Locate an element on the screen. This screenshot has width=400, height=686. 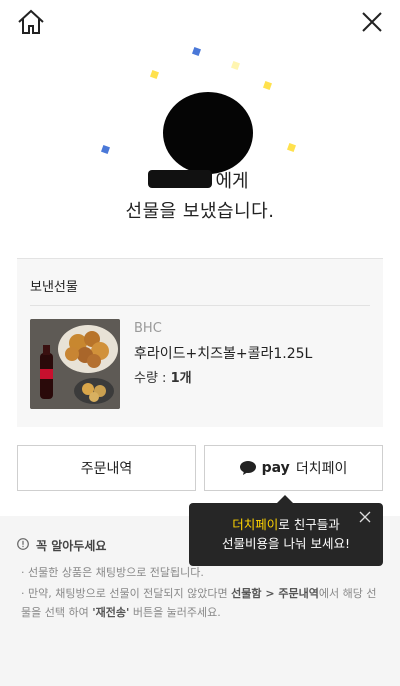
home-icon is located at coordinates (31, 22).